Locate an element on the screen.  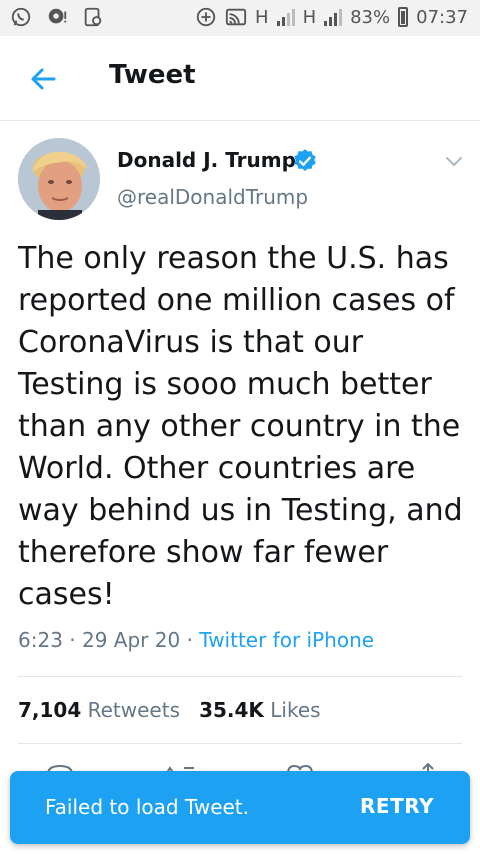
author-name: Donald J. Trump is located at coordinates (206, 160).